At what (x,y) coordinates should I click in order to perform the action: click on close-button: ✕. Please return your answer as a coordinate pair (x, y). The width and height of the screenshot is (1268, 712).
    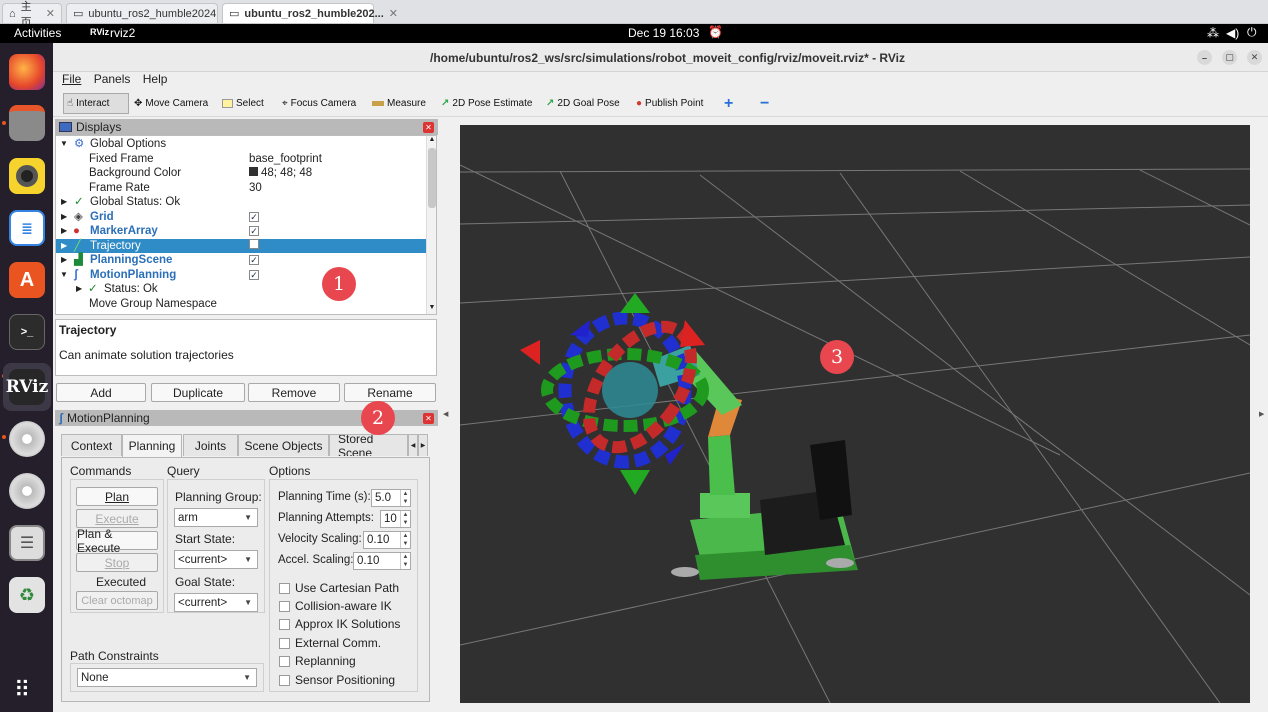
    Looking at the image, I should click on (1254, 57).